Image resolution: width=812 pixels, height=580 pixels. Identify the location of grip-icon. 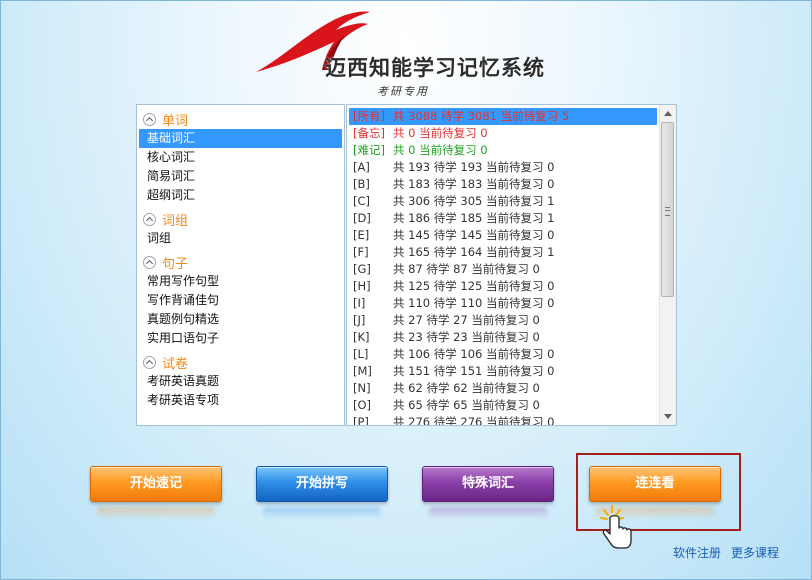
(667, 211).